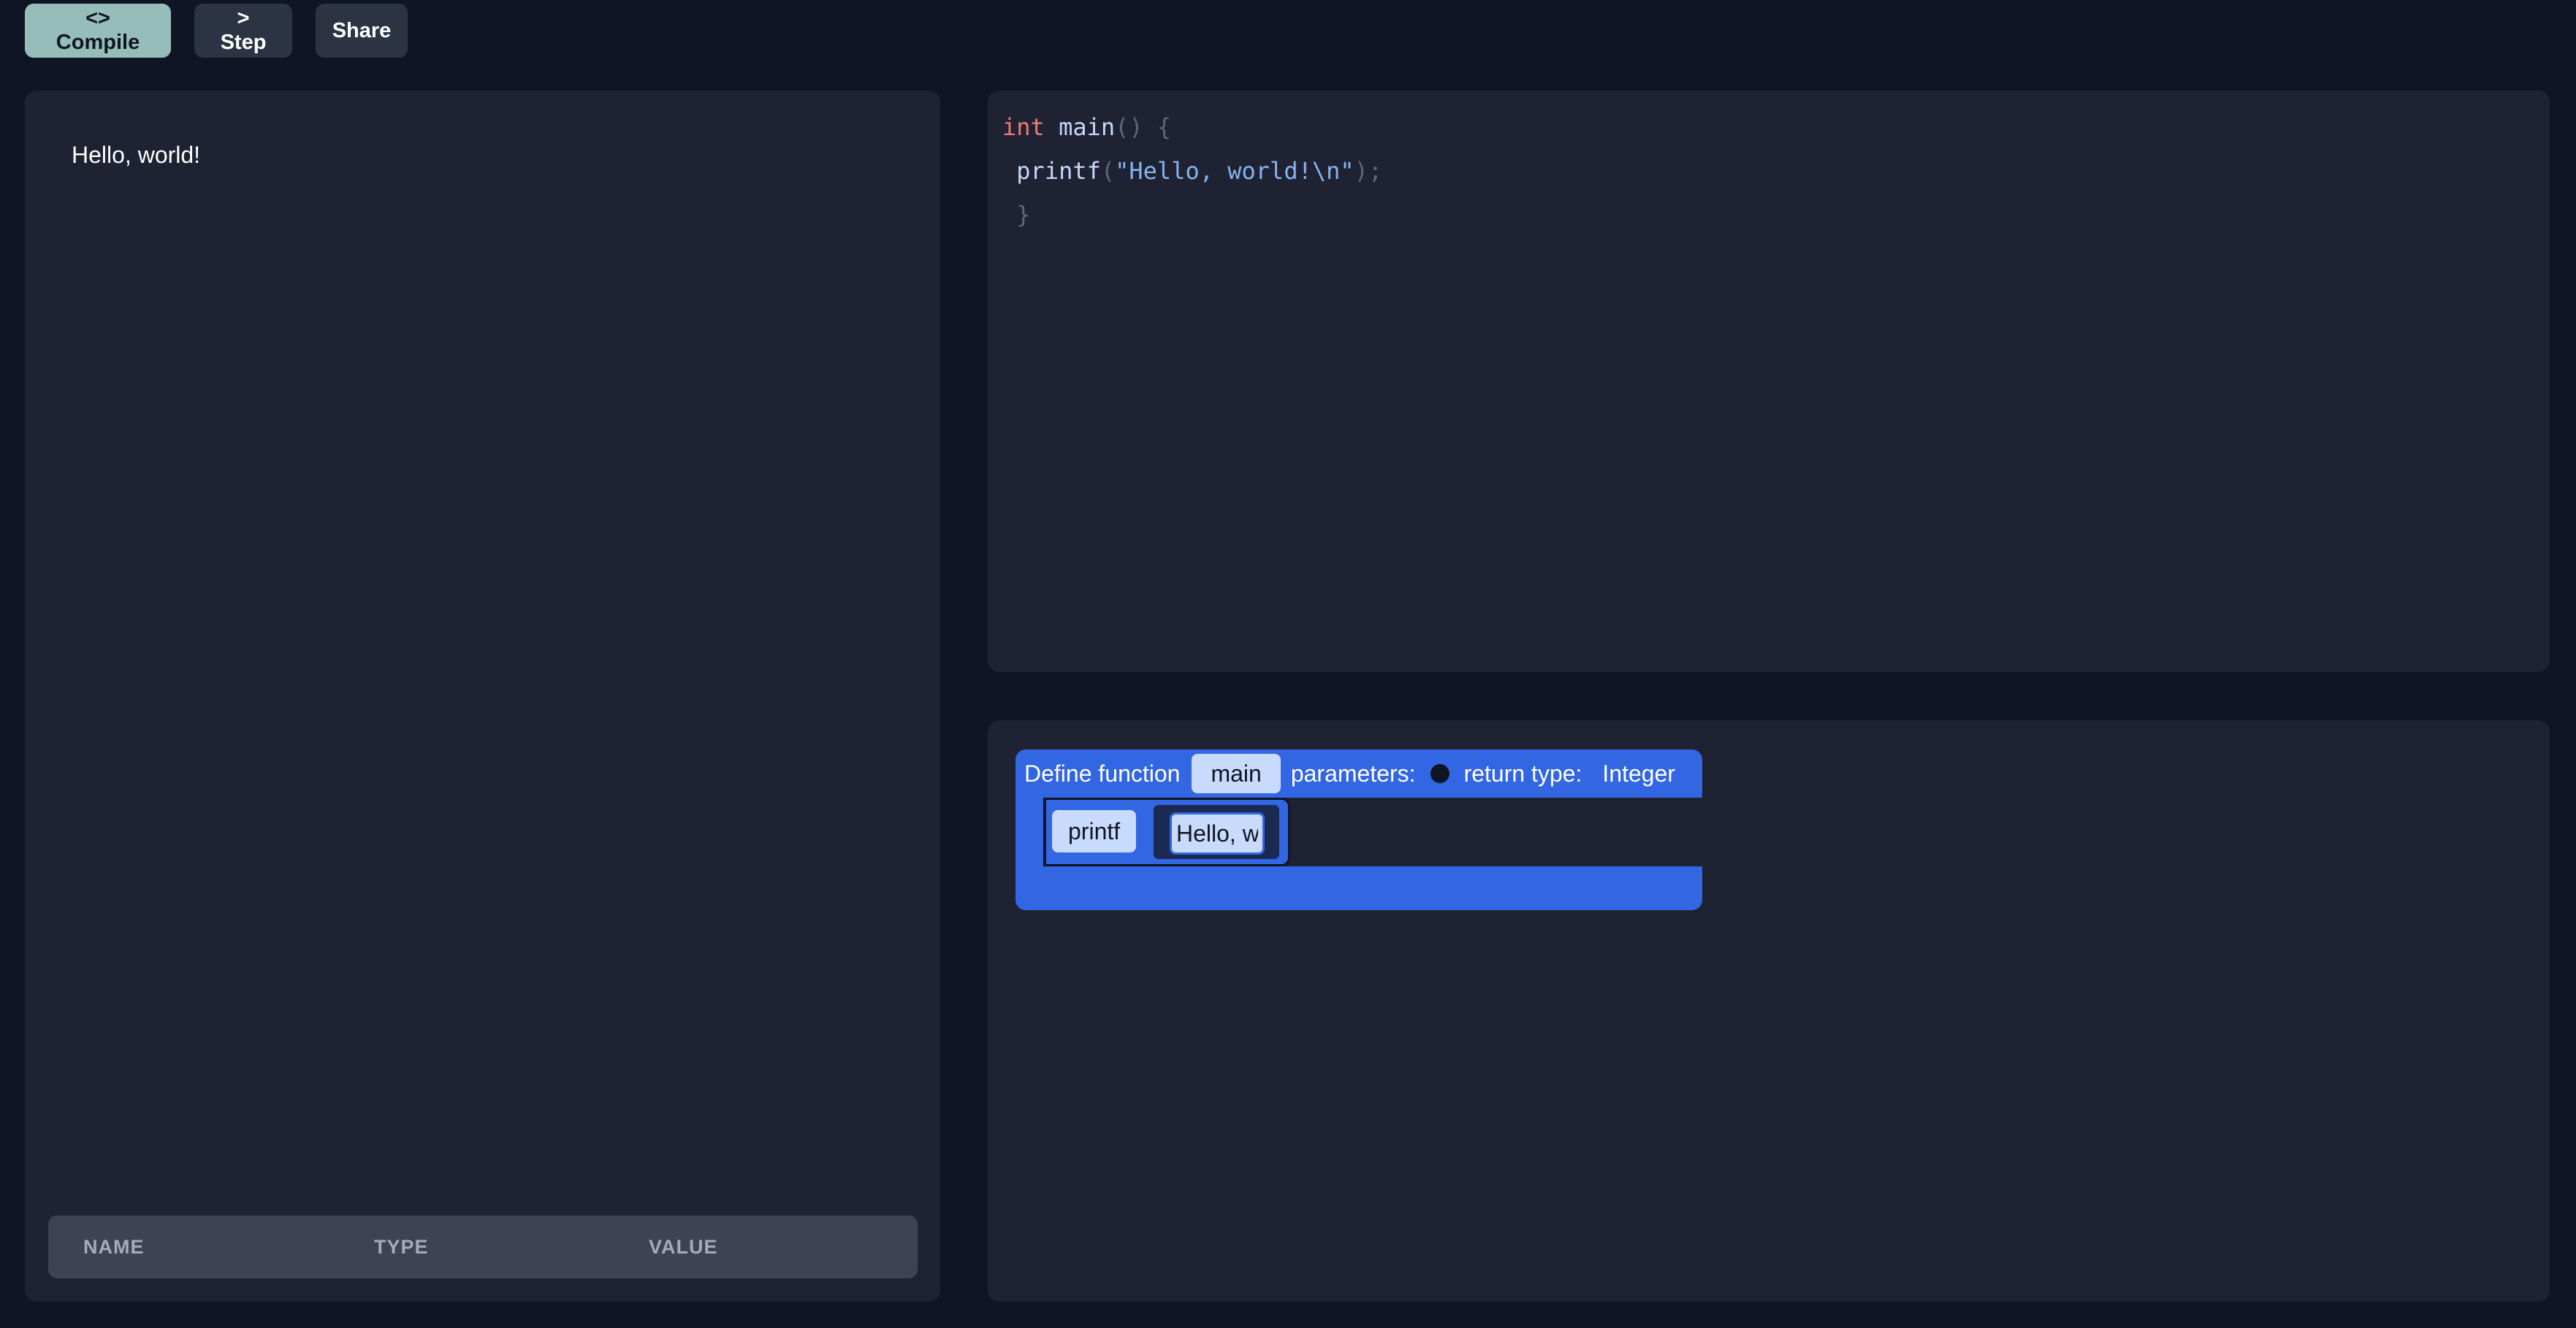  Describe the element at coordinates (1522, 774) in the screenshot. I see `return-type-label: return type:` at that location.